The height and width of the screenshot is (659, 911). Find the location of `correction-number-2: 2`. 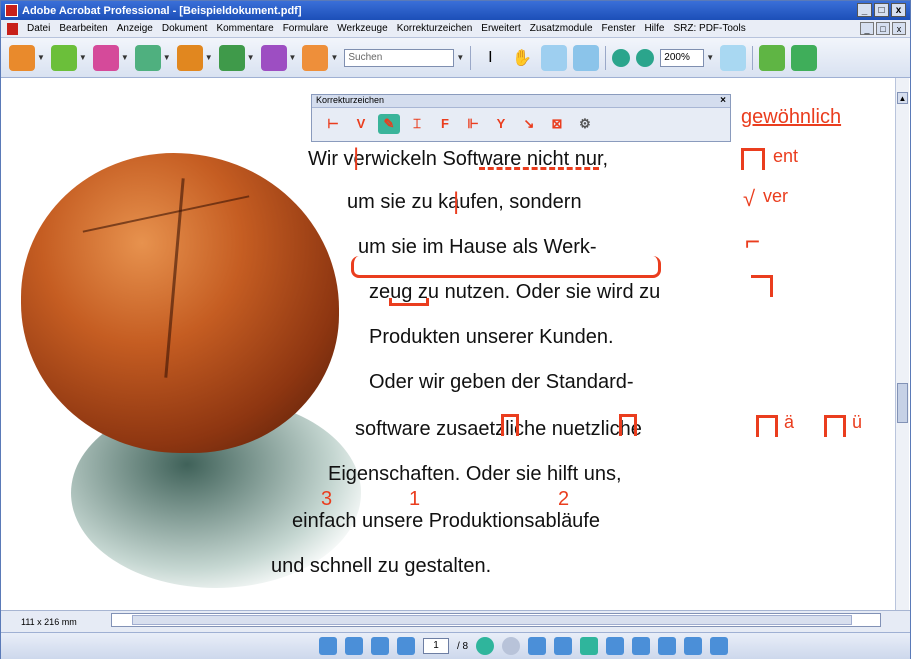

correction-number-2: 2 is located at coordinates (564, 499).